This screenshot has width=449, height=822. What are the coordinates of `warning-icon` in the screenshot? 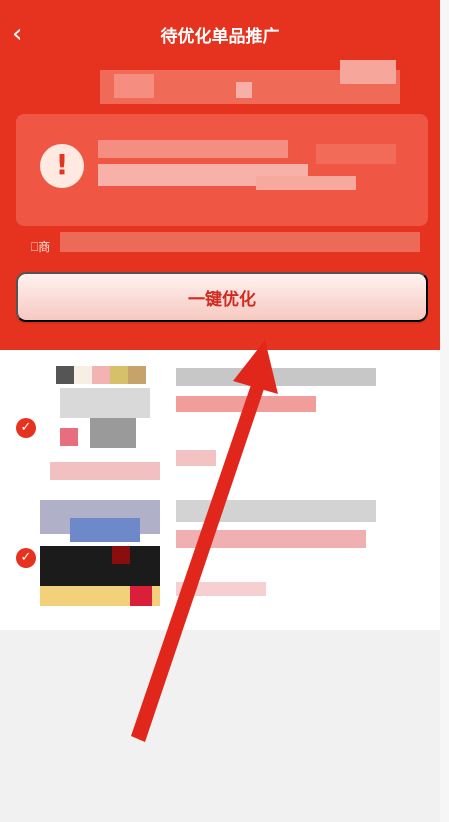 It's located at (62, 166).